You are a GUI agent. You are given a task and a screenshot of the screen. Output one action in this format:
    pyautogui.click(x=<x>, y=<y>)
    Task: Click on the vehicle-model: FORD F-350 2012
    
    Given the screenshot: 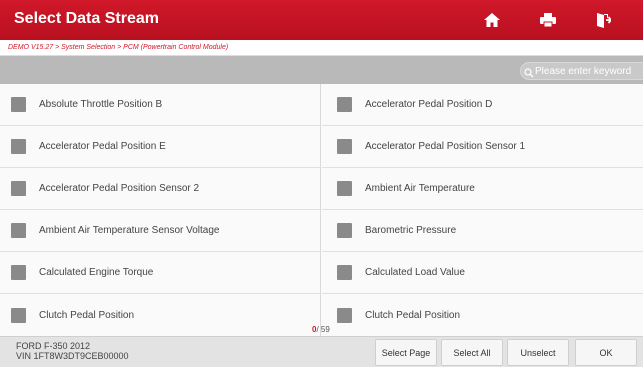 What is the action you would take?
    pyautogui.click(x=53, y=346)
    